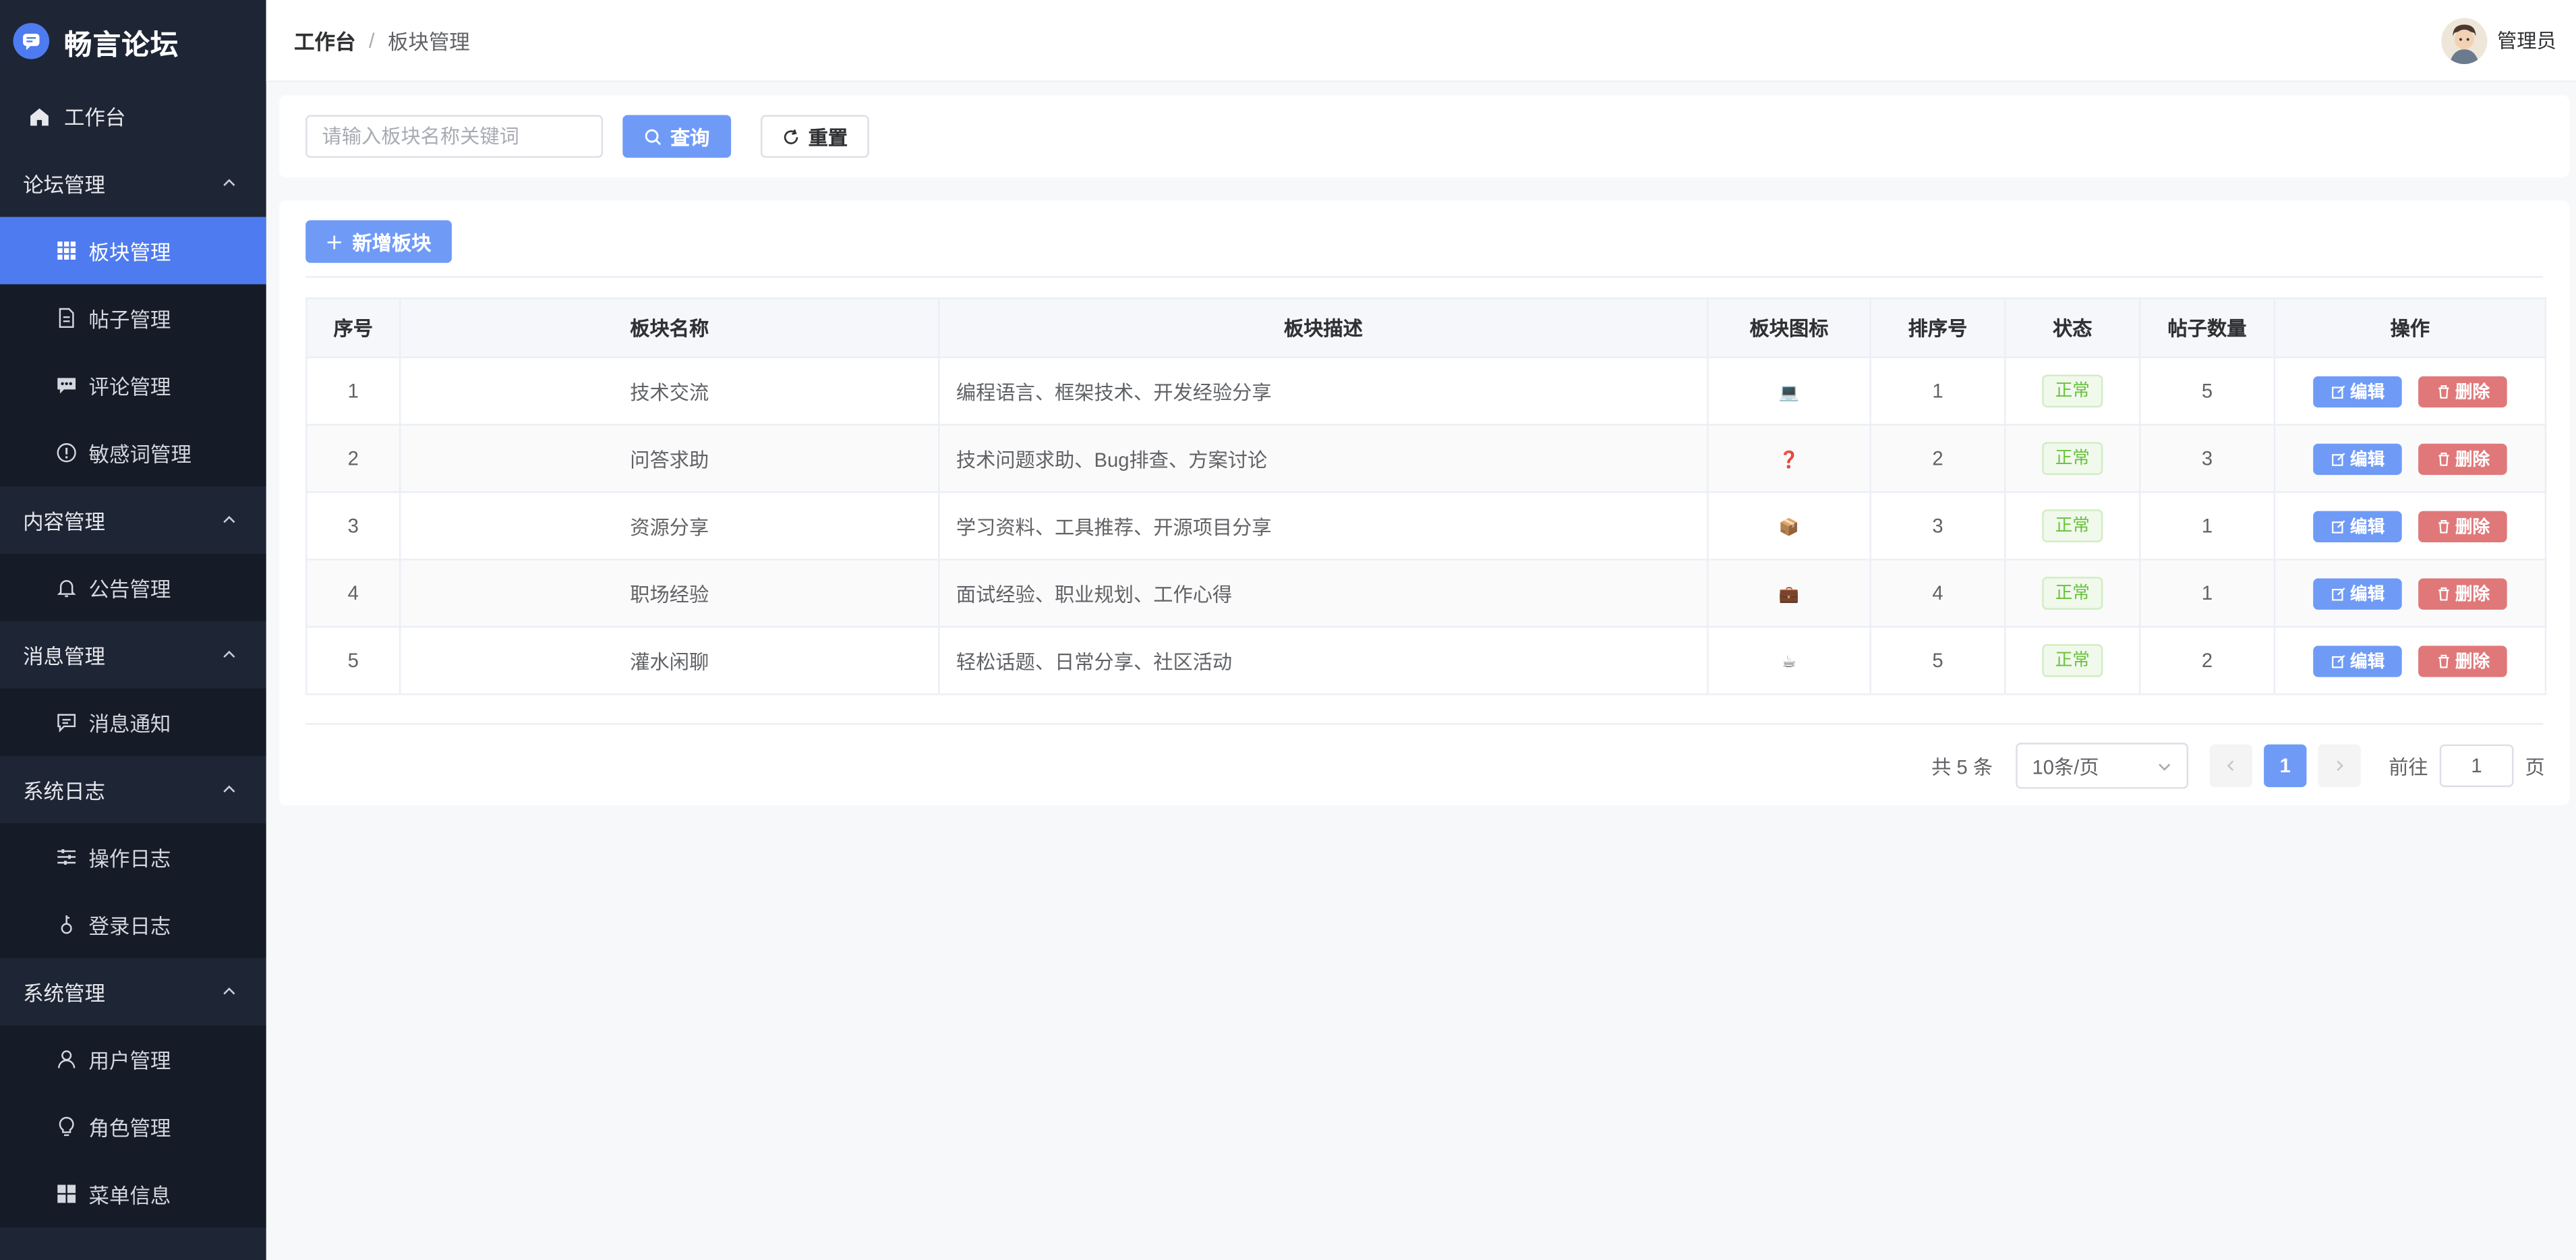 This screenshot has width=2576, height=1260. Describe the element at coordinates (66, 924) in the screenshot. I see `key-icon` at that location.